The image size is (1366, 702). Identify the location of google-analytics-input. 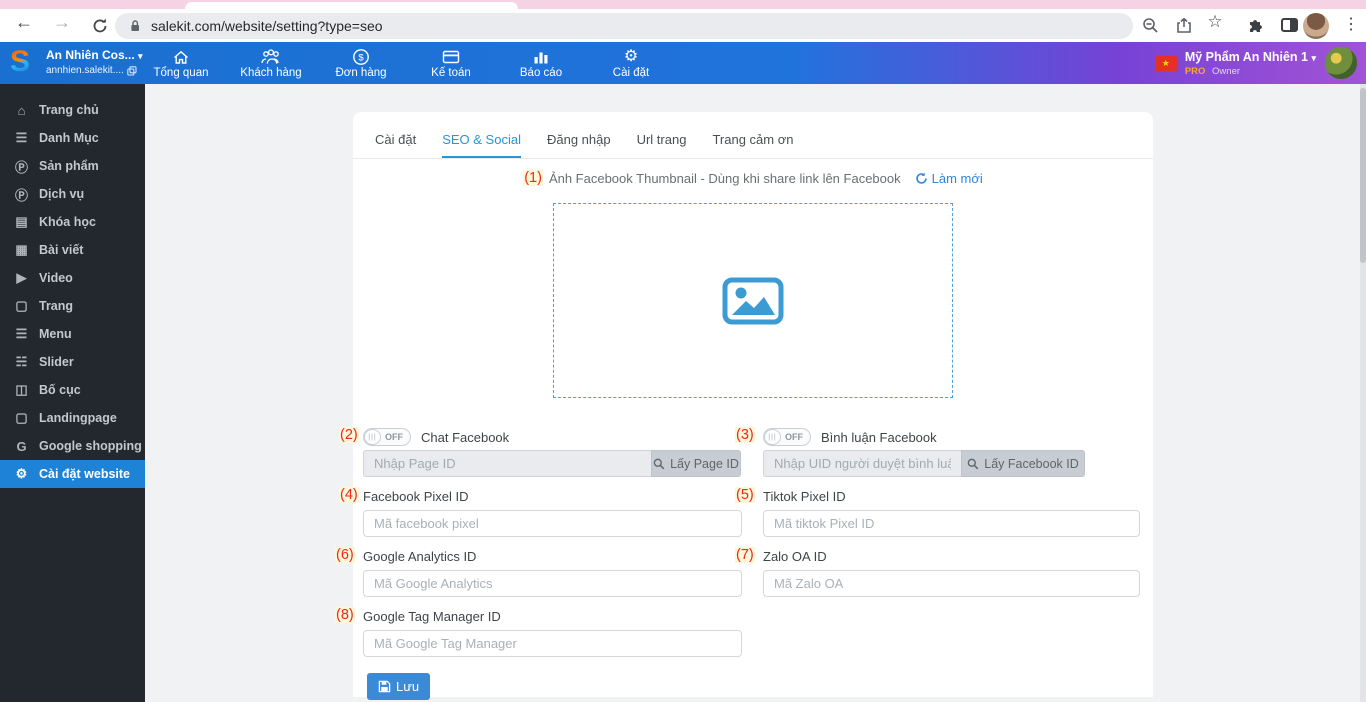
(552, 583).